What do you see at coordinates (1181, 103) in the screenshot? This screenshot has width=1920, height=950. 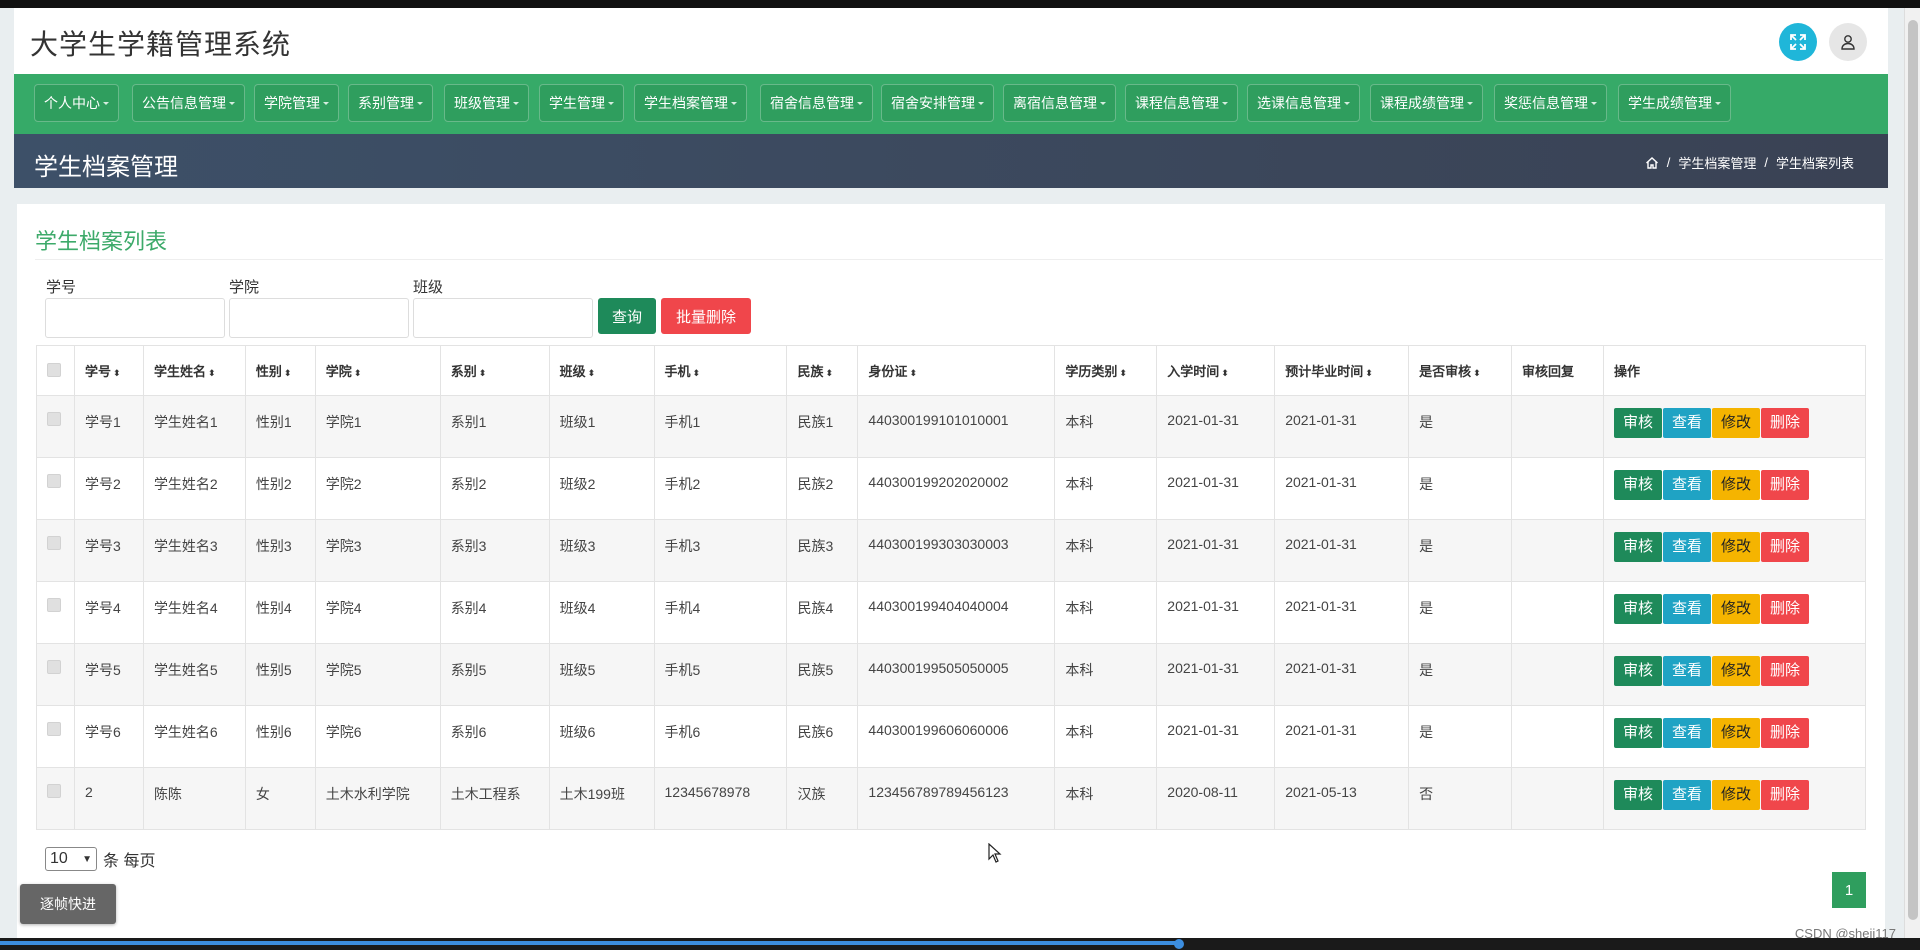 I see `nav-item-course-info: 课程信息管理` at bounding box center [1181, 103].